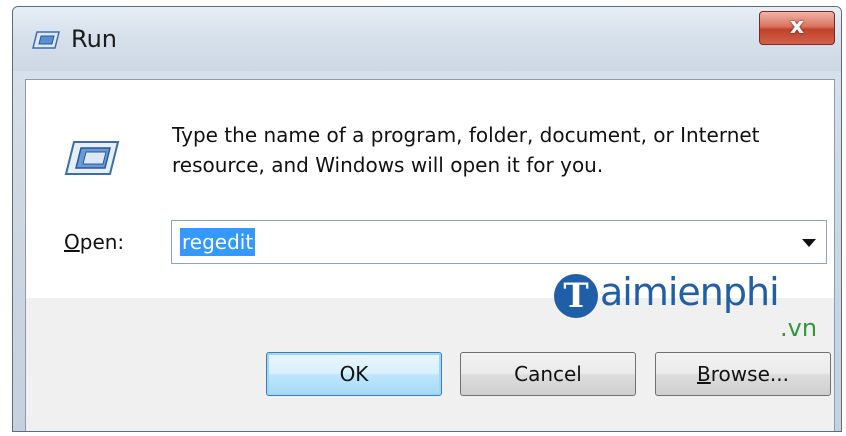  I want to click on watermark-logo: T aimienphi .vn, so click(689, 303).